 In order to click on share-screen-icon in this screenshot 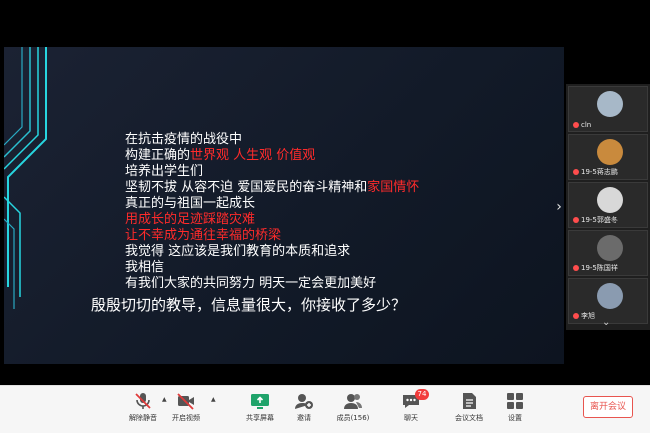, I will do `click(260, 401)`.